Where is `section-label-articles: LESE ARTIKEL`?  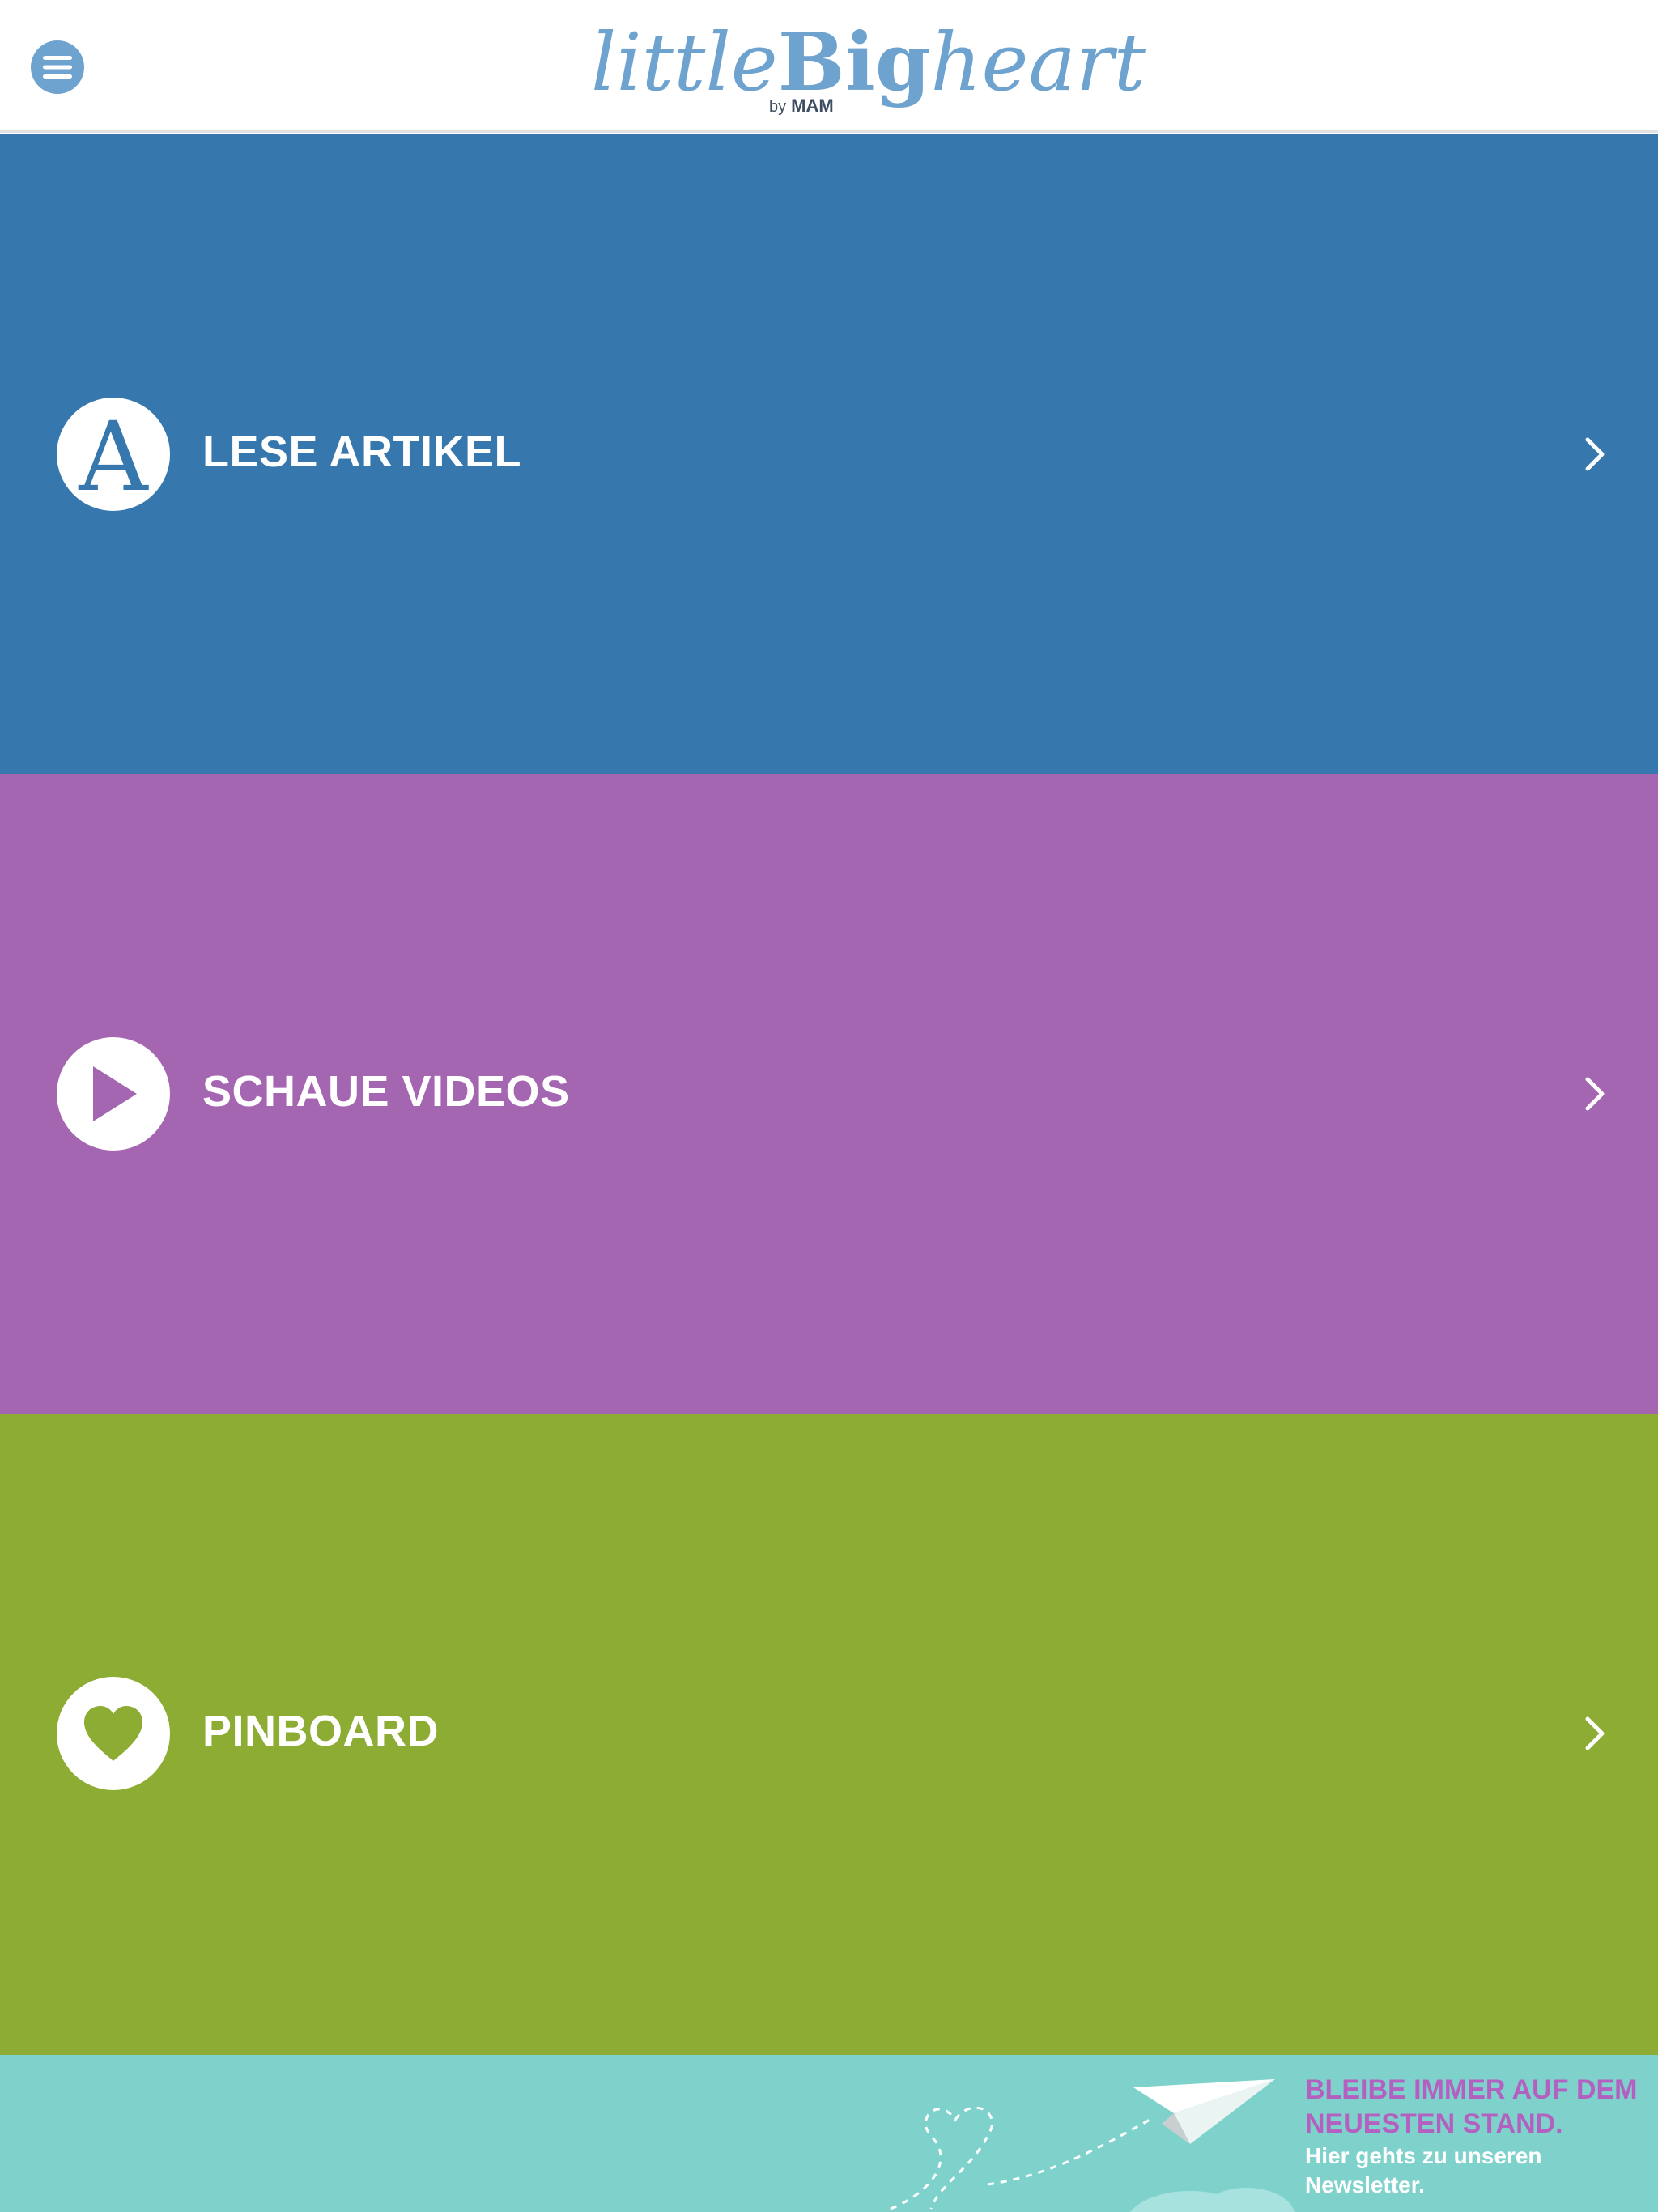
section-label-articles: LESE ARTIKEL is located at coordinates (362, 452).